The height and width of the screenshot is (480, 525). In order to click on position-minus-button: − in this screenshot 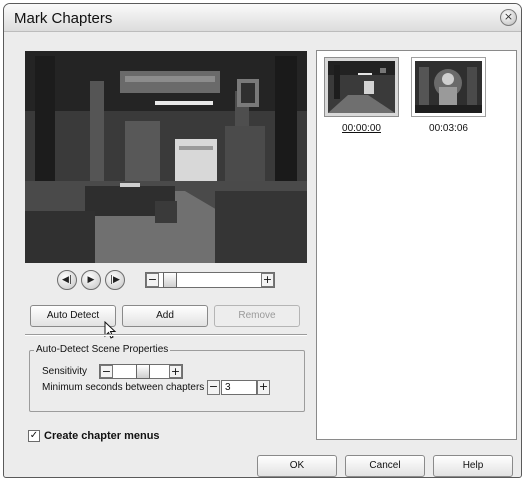, I will do `click(152, 280)`.